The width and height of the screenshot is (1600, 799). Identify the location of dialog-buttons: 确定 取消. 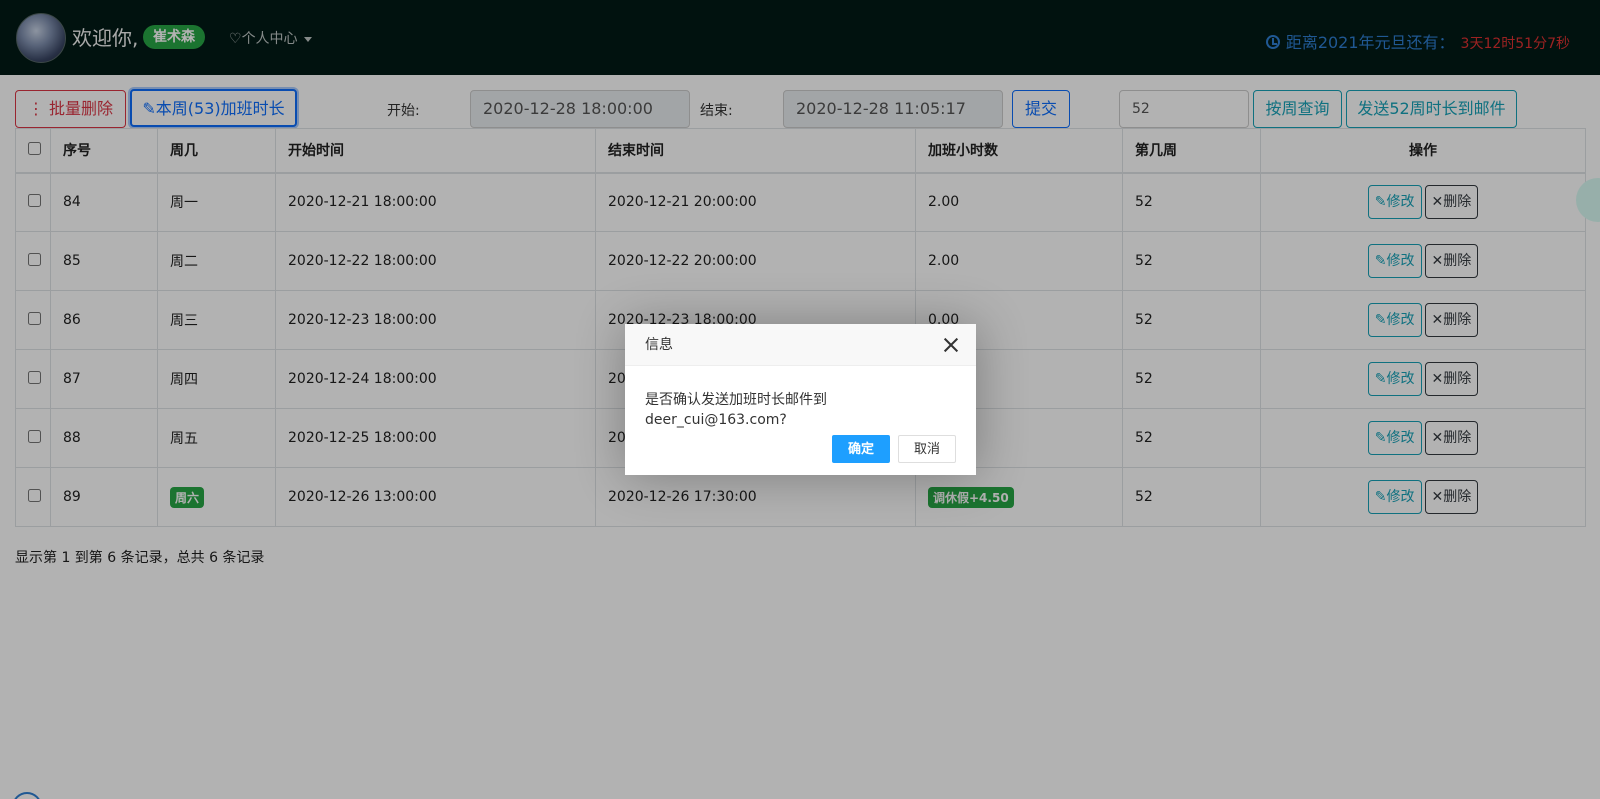
(890, 449).